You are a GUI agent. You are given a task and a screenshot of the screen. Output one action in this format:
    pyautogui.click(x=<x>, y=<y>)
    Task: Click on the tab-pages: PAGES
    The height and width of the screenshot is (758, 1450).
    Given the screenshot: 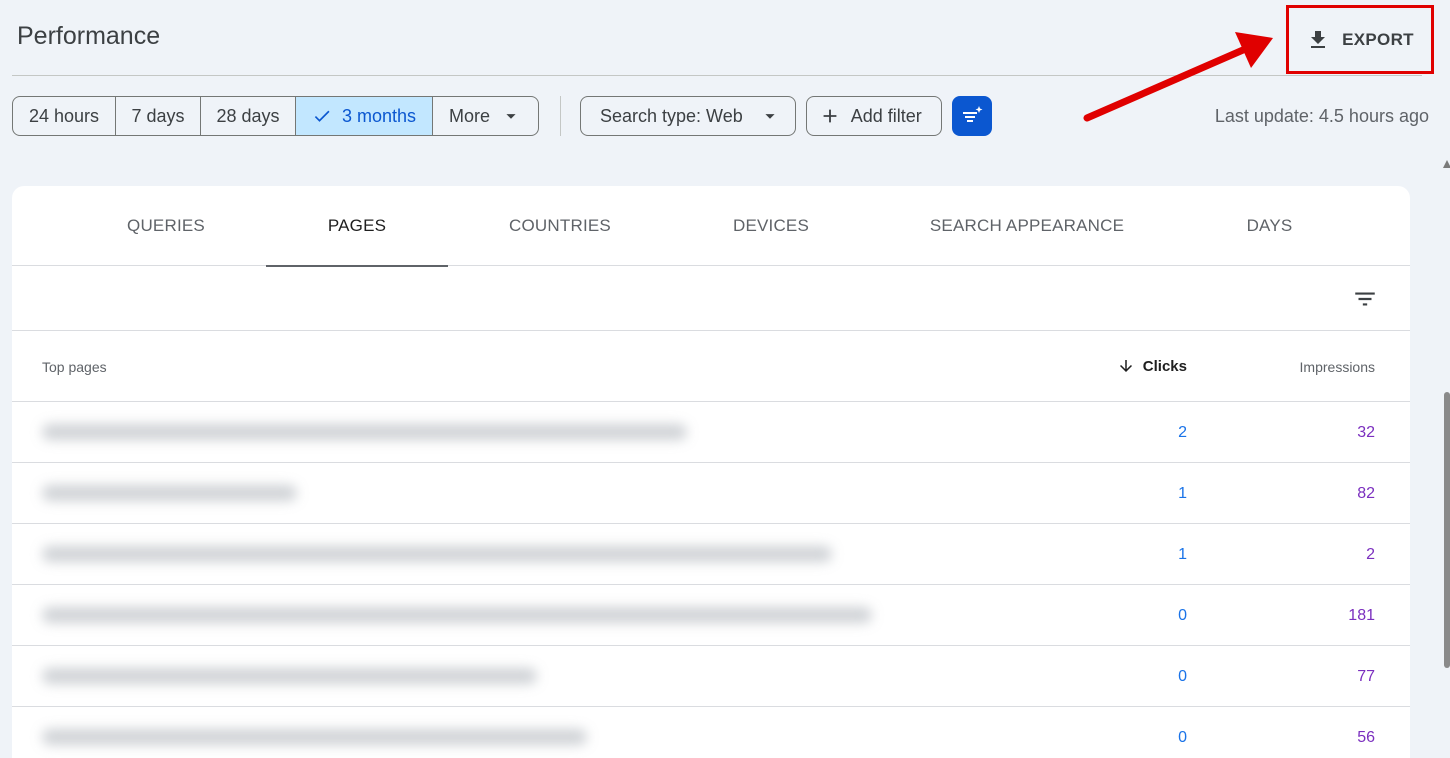 What is the action you would take?
    pyautogui.click(x=357, y=226)
    